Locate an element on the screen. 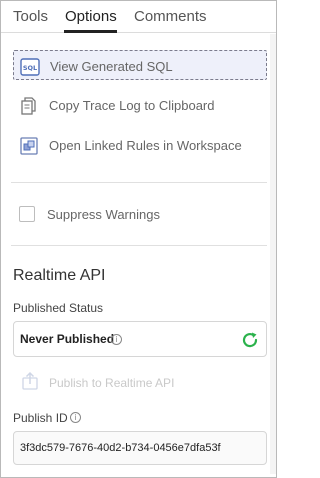 Image resolution: width=320 pixels, height=478 pixels. copy-trace-log-button: Copy Trace Log to Clipboard is located at coordinates (140, 105).